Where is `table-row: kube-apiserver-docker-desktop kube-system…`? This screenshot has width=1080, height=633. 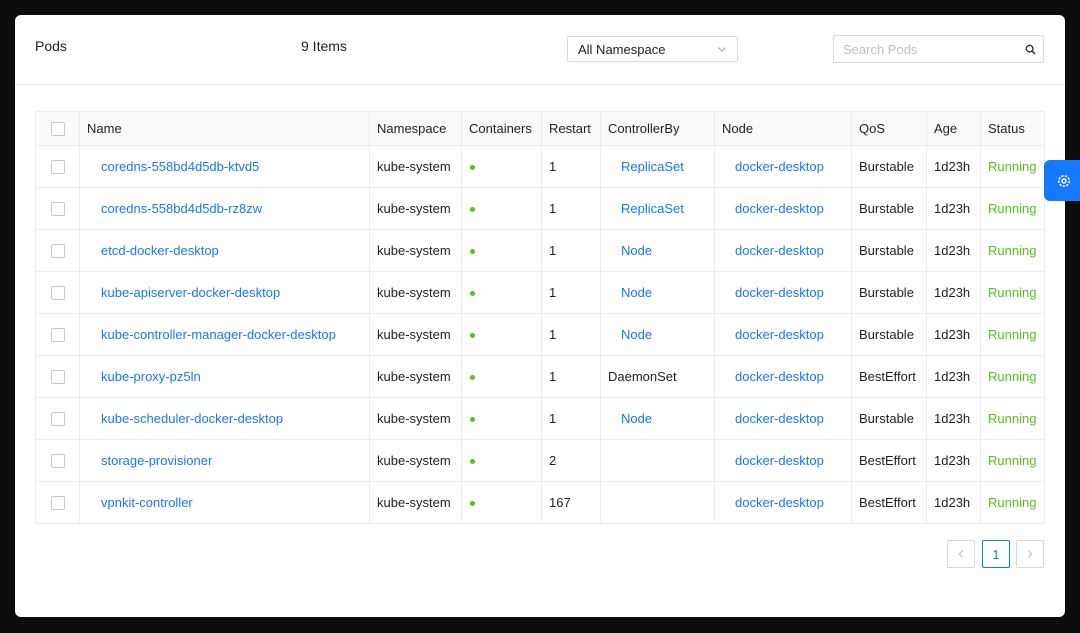 table-row: kube-apiserver-docker-desktop kube-system… is located at coordinates (540, 292).